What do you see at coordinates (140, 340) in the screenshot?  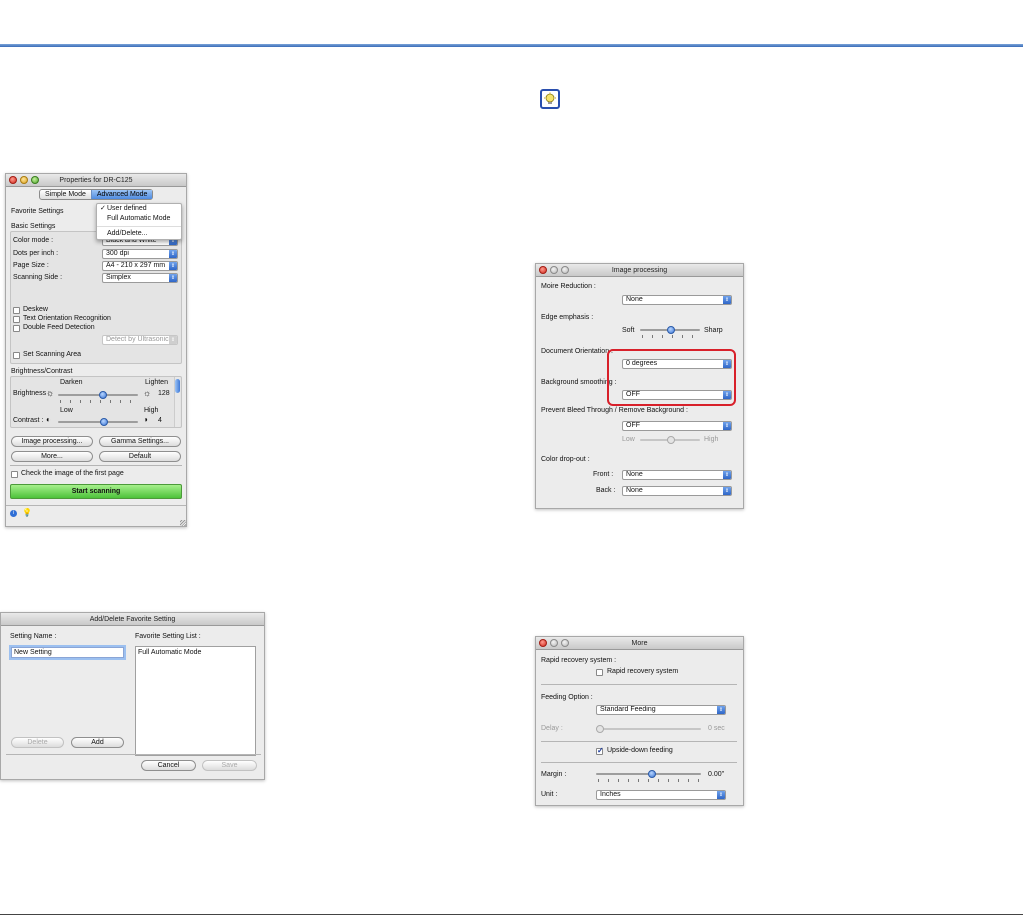 I see `detect-ultrasonic-select: Detect by Ultrasonic ⇕` at bounding box center [140, 340].